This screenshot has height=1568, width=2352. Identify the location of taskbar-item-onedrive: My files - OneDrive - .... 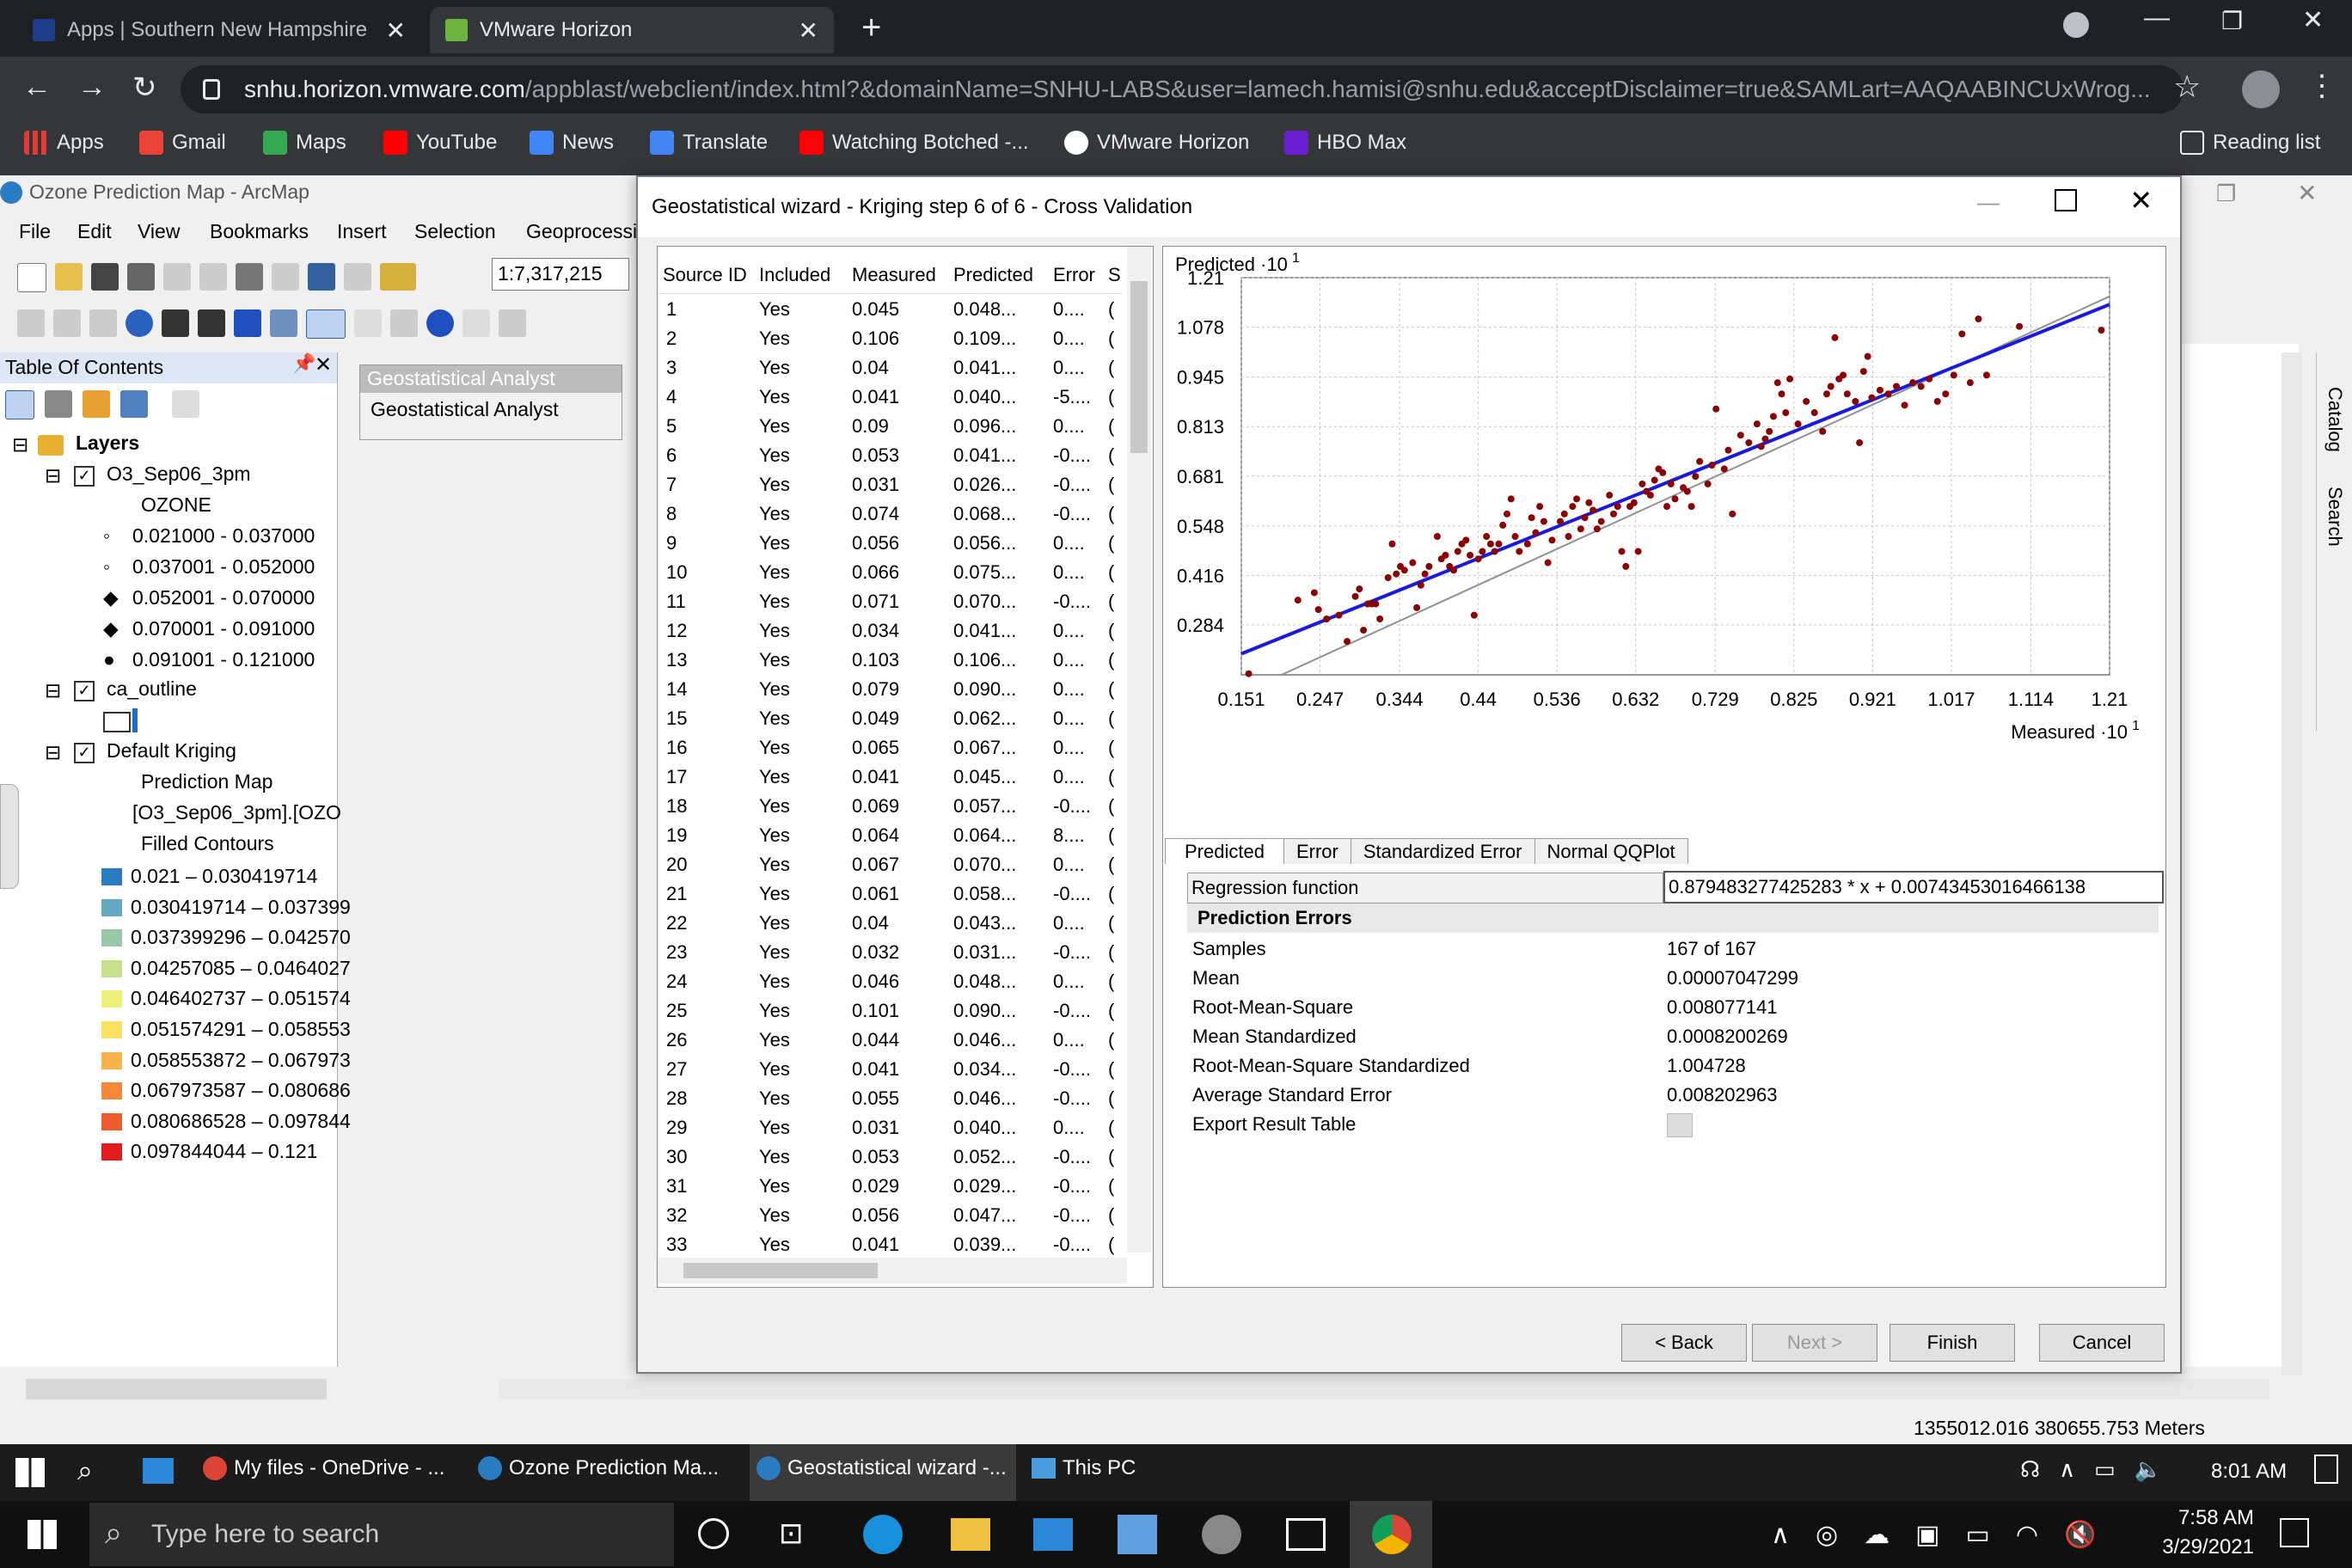
(323, 1468).